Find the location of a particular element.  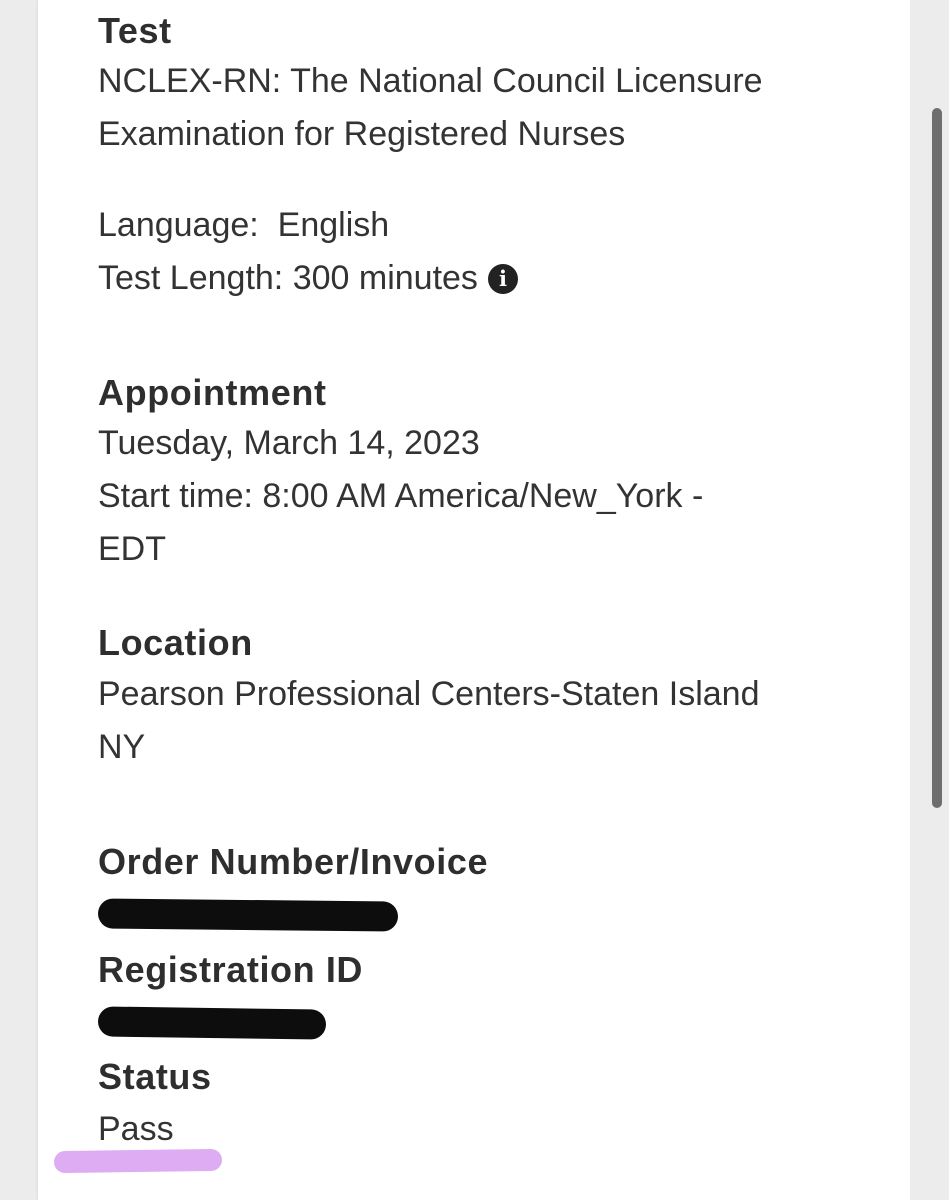

test-name-line-1: NCLEX-RN: The National Council Licensure is located at coordinates (430, 81).